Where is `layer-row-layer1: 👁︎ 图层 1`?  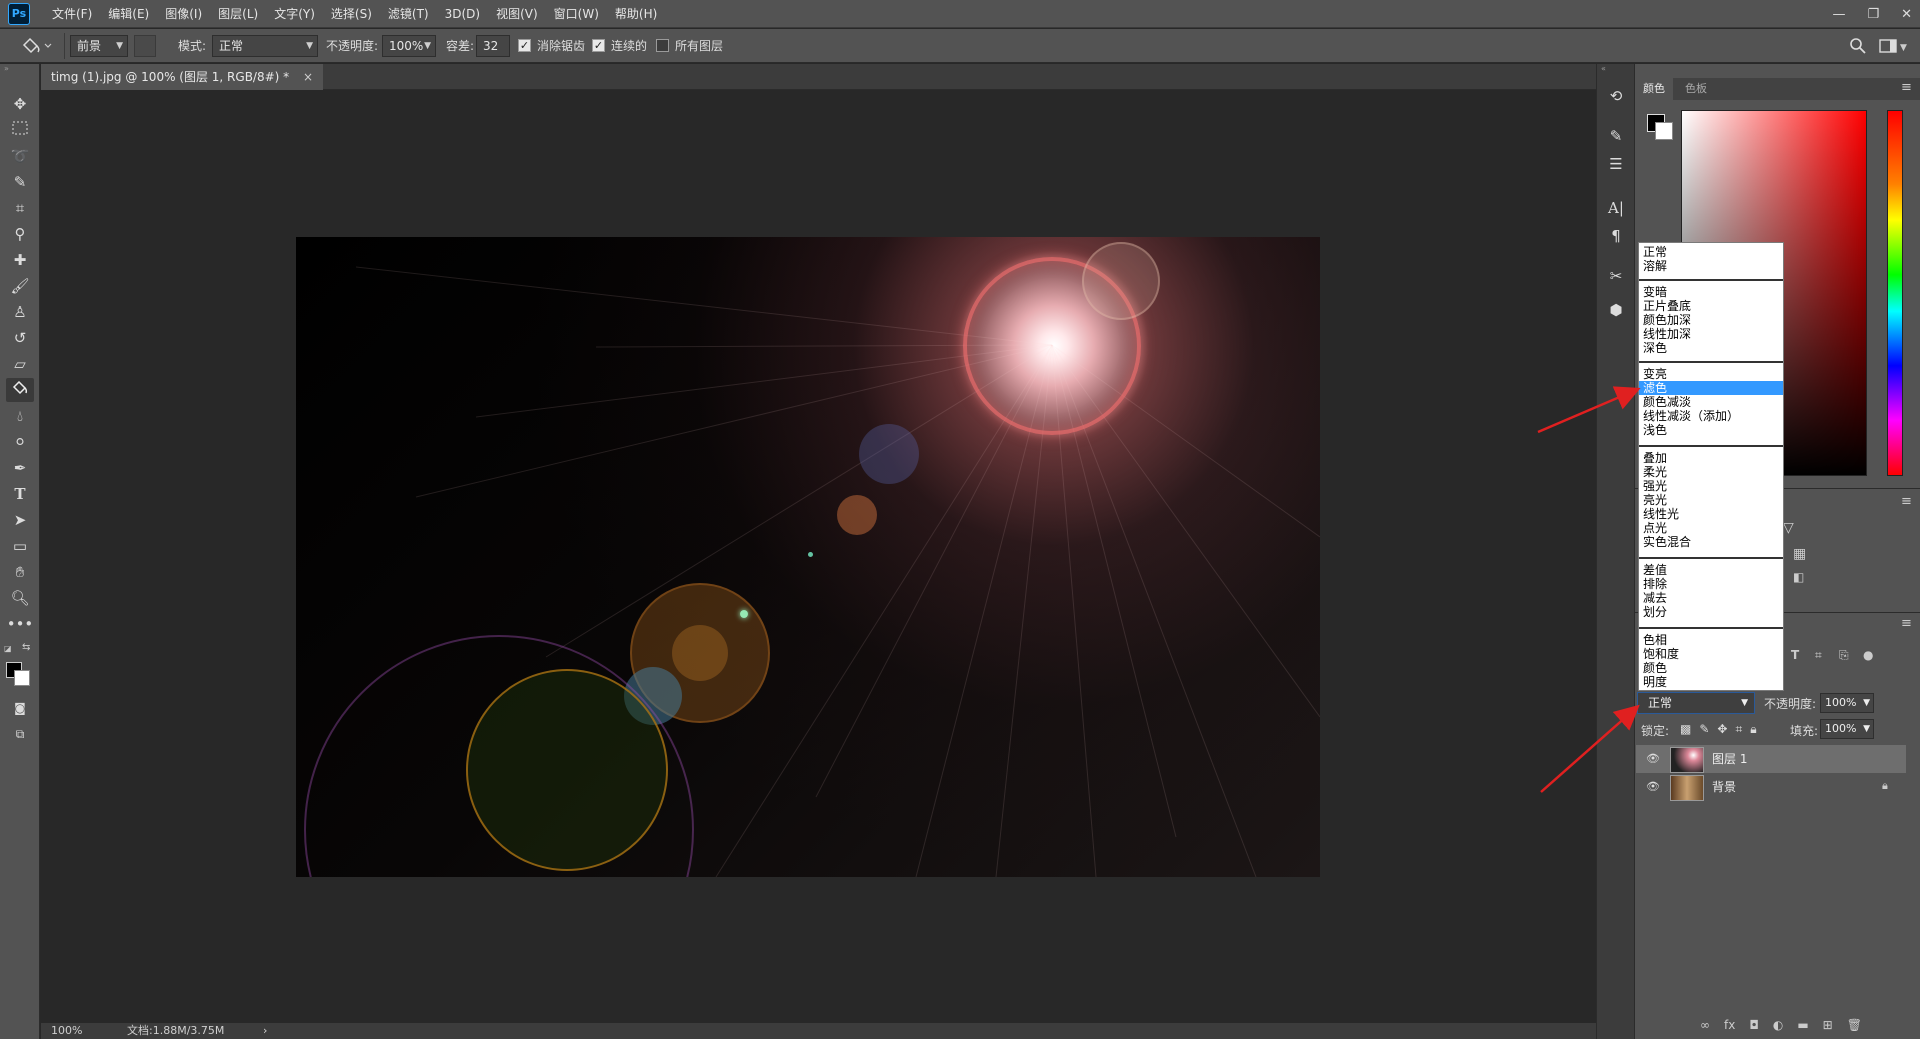 layer-row-layer1: 👁︎ 图层 1 is located at coordinates (1771, 759).